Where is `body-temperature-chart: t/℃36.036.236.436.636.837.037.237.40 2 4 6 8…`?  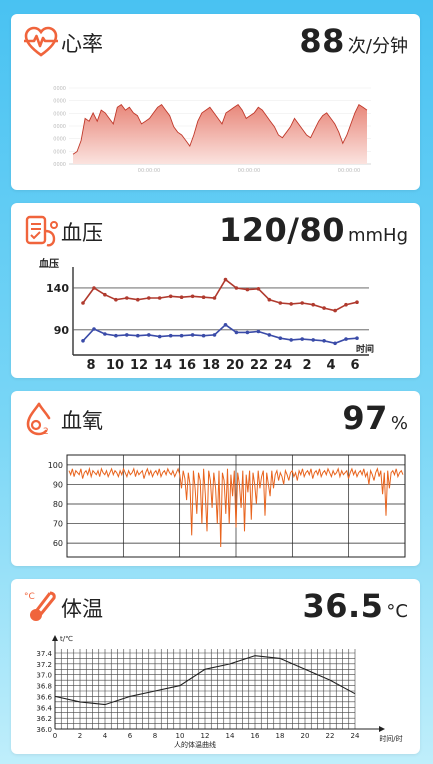
body-temperature-chart: t/℃36.036.236.436.636.837.037.237.40 2 4 6 8… is located at coordinates (219, 692).